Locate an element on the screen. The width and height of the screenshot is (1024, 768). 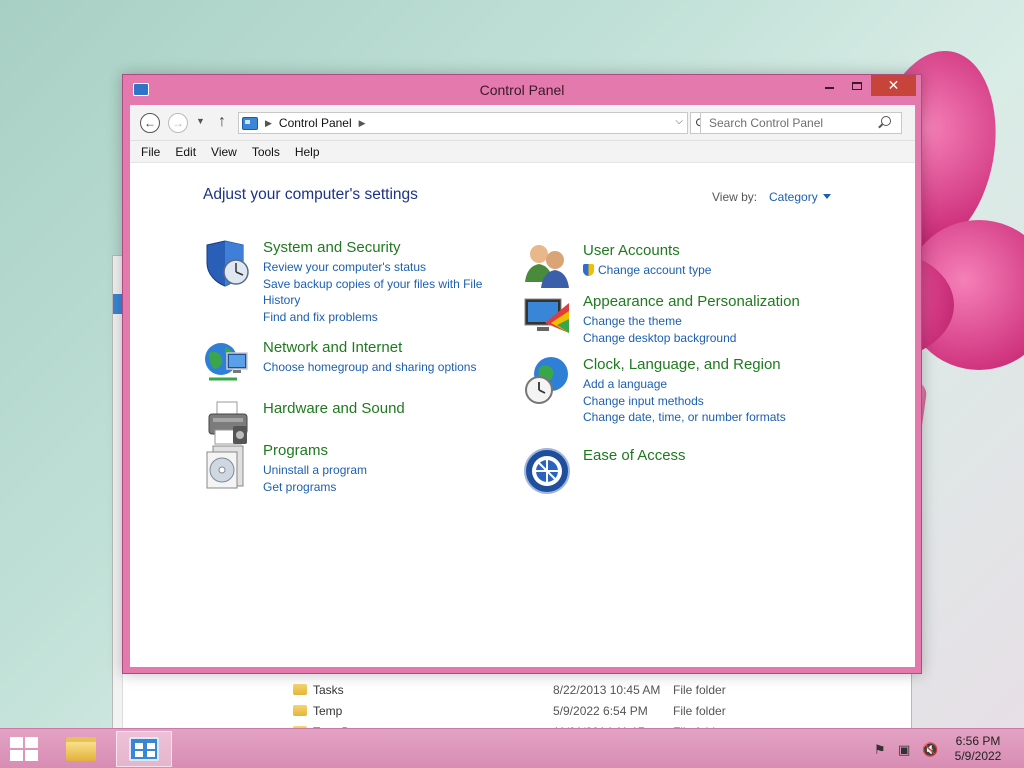
menu-help: Help is located at coordinates (307, 152).